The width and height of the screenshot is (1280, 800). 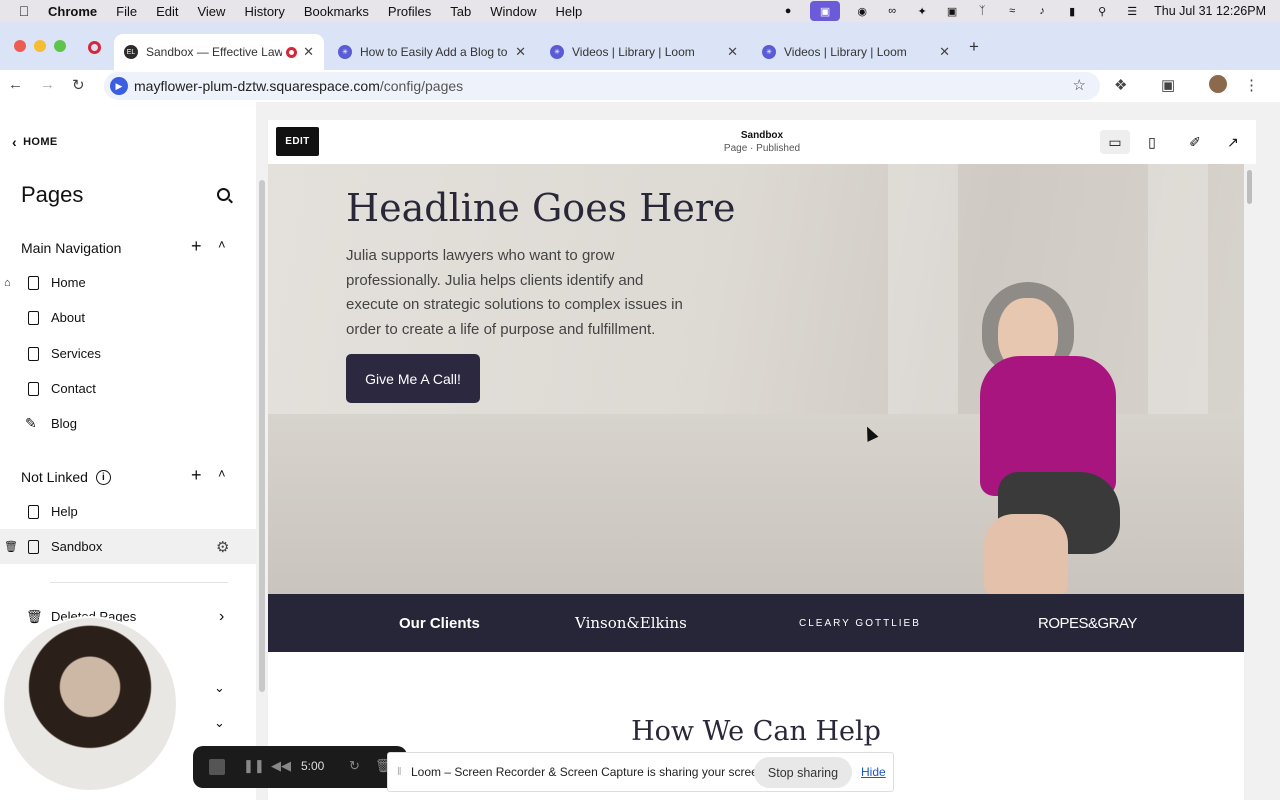 What do you see at coordinates (217, 767) in the screenshot?
I see `stop-recording-icon` at bounding box center [217, 767].